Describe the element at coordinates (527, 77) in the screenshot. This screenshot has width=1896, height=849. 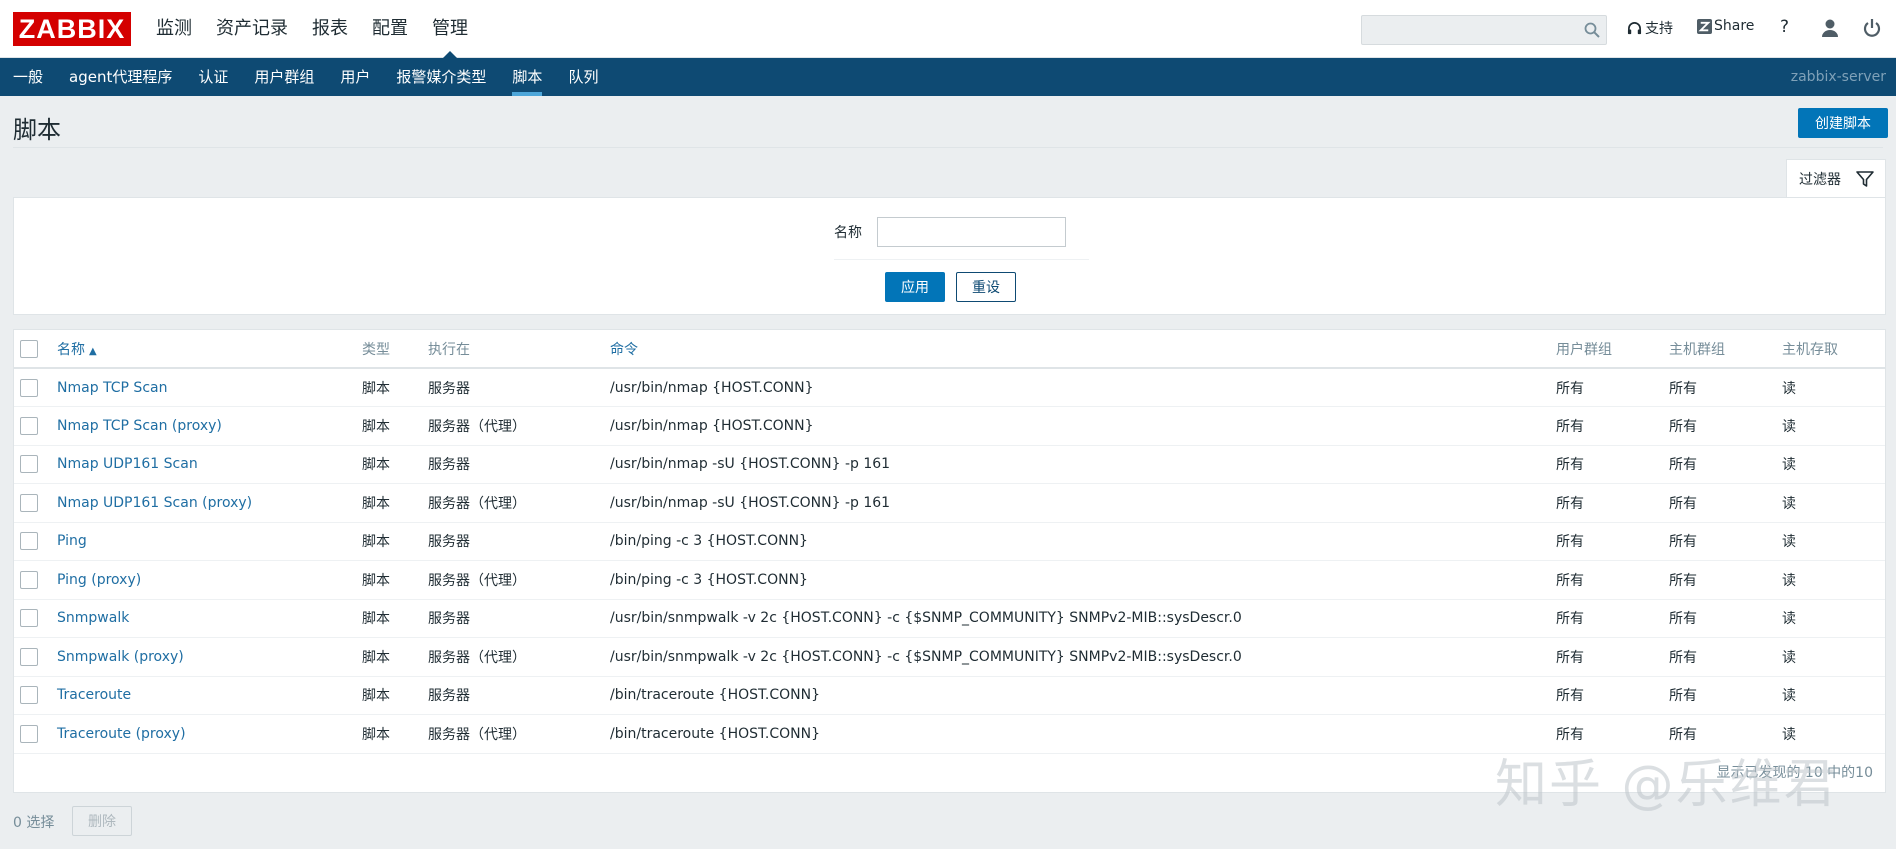
I see `subnav-scripts: 脚本` at that location.